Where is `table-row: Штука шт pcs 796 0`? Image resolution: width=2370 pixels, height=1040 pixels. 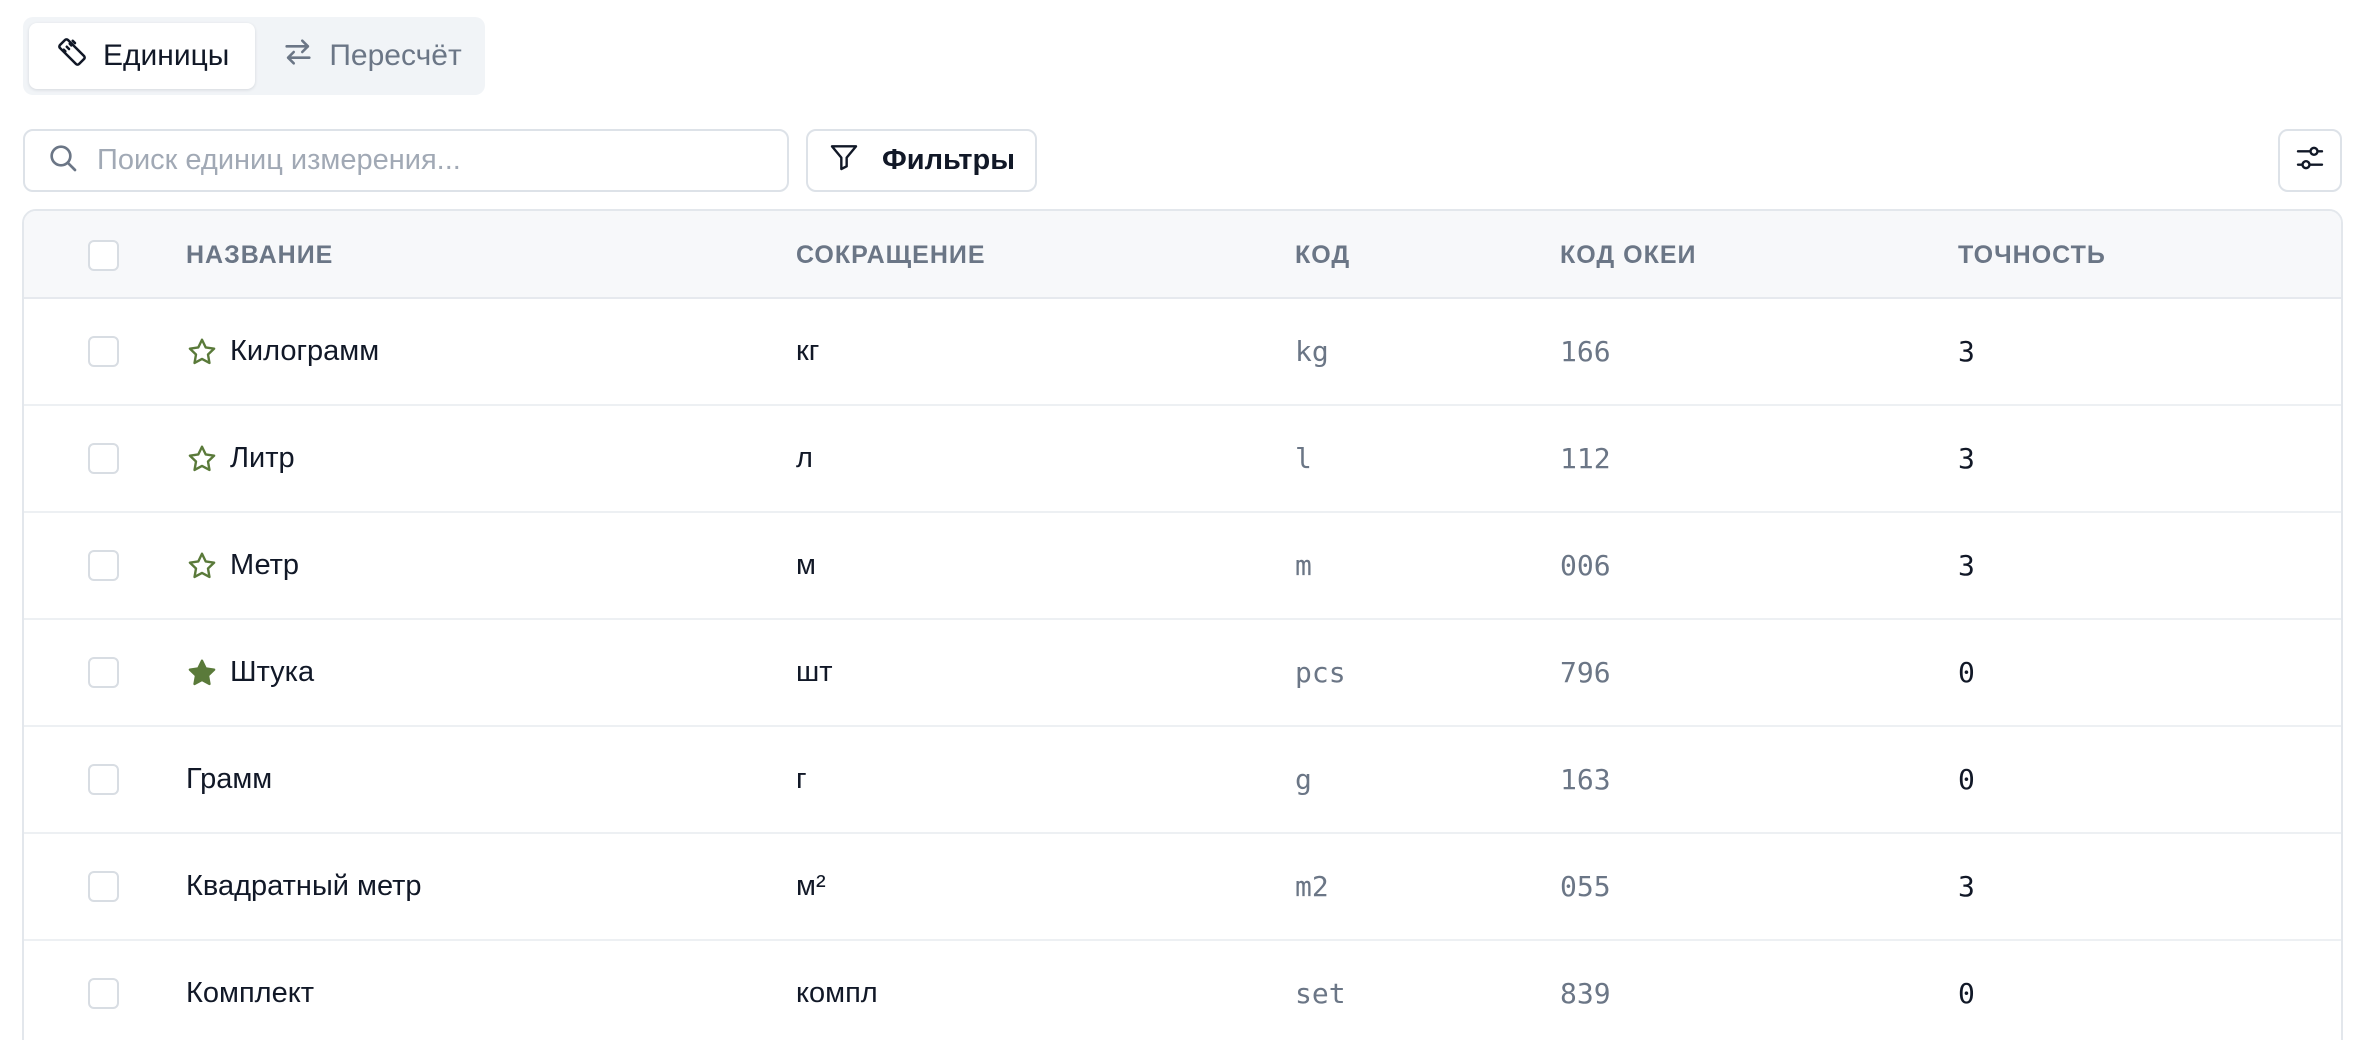 table-row: Штука шт pcs 796 0 is located at coordinates (1182, 673).